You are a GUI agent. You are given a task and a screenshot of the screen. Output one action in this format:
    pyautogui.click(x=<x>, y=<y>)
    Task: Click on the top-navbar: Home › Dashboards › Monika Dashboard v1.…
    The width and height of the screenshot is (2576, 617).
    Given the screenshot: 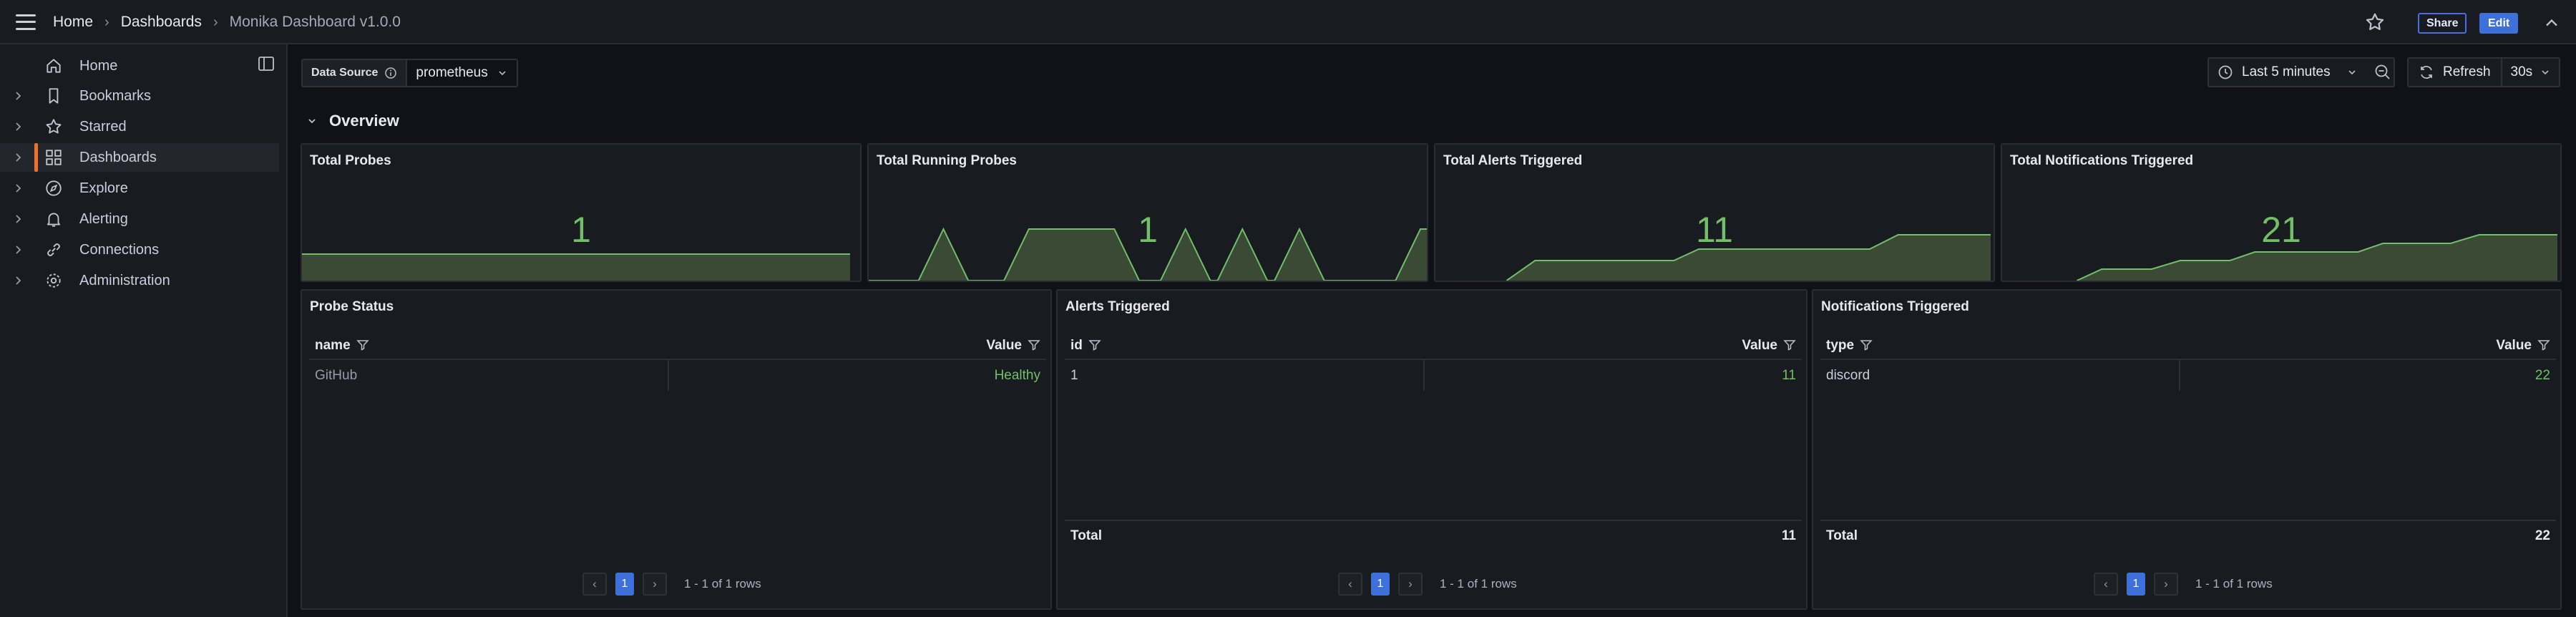 What is the action you would take?
    pyautogui.click(x=1288, y=22)
    